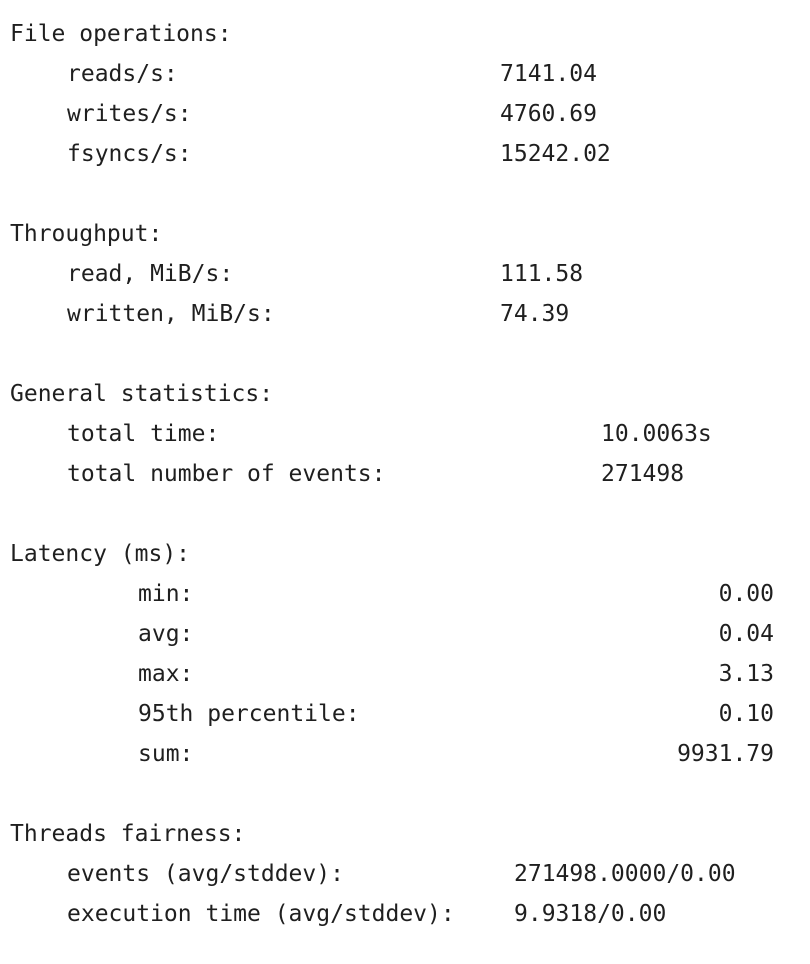 This screenshot has height=964, width=810. I want to click on events-avg-stddev-value: 271498.0000/0.00, so click(625, 874).